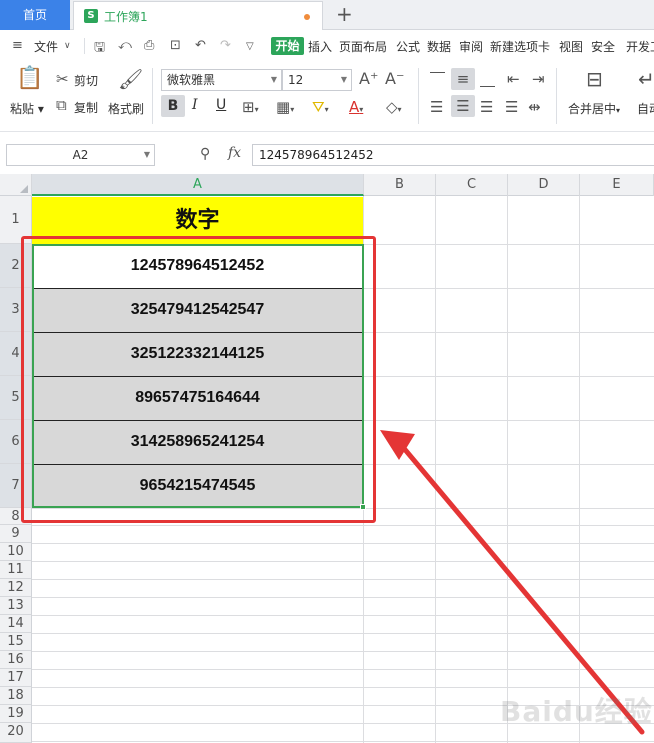 The height and width of the screenshot is (743, 654). Describe the element at coordinates (394, 79) in the screenshot. I see `decrease-font-icon: A⁻` at that location.